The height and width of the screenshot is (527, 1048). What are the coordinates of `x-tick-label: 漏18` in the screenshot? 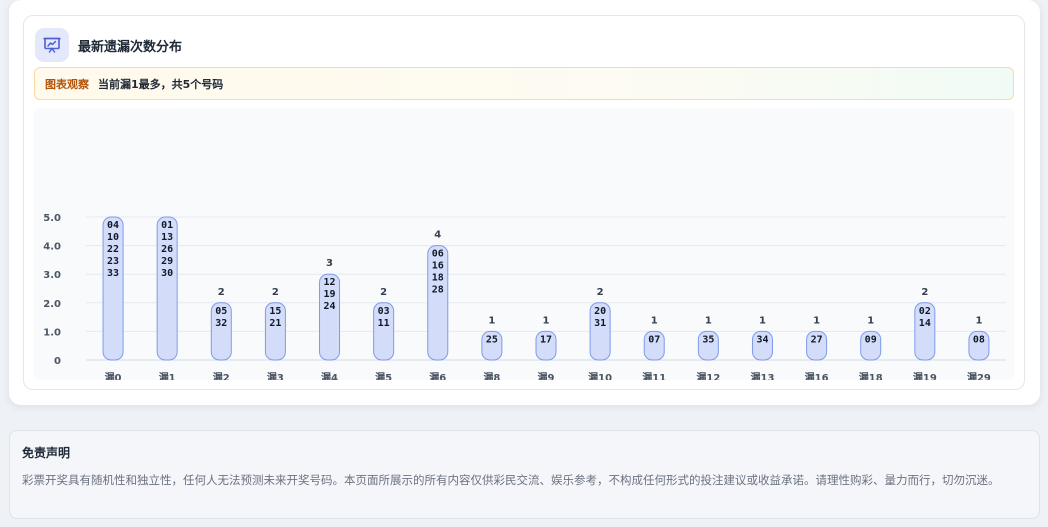 It's located at (871, 375).